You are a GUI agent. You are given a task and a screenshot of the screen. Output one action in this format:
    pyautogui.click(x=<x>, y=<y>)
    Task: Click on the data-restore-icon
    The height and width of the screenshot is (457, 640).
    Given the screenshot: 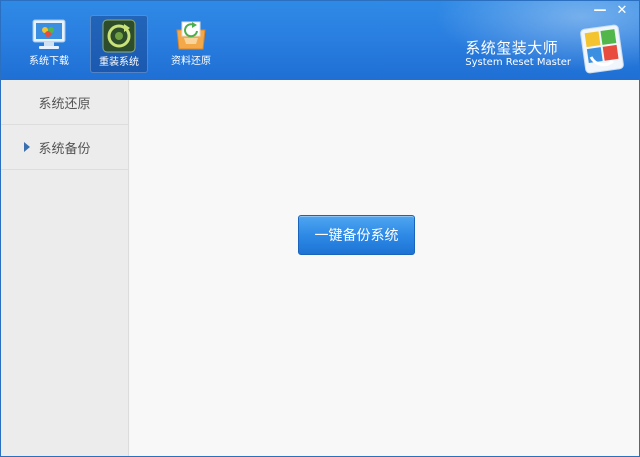 What is the action you would take?
    pyautogui.click(x=191, y=35)
    